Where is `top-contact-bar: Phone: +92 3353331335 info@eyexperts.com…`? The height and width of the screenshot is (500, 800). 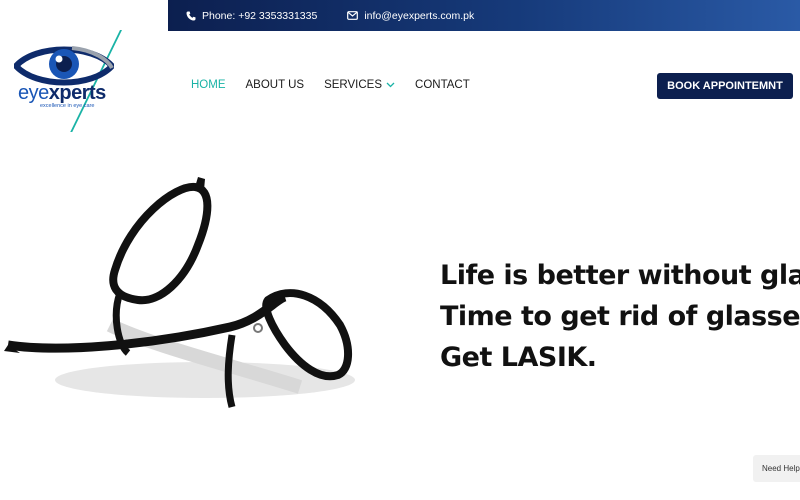 top-contact-bar: Phone: +92 3353331335 info@eyexperts.com… is located at coordinates (484, 15).